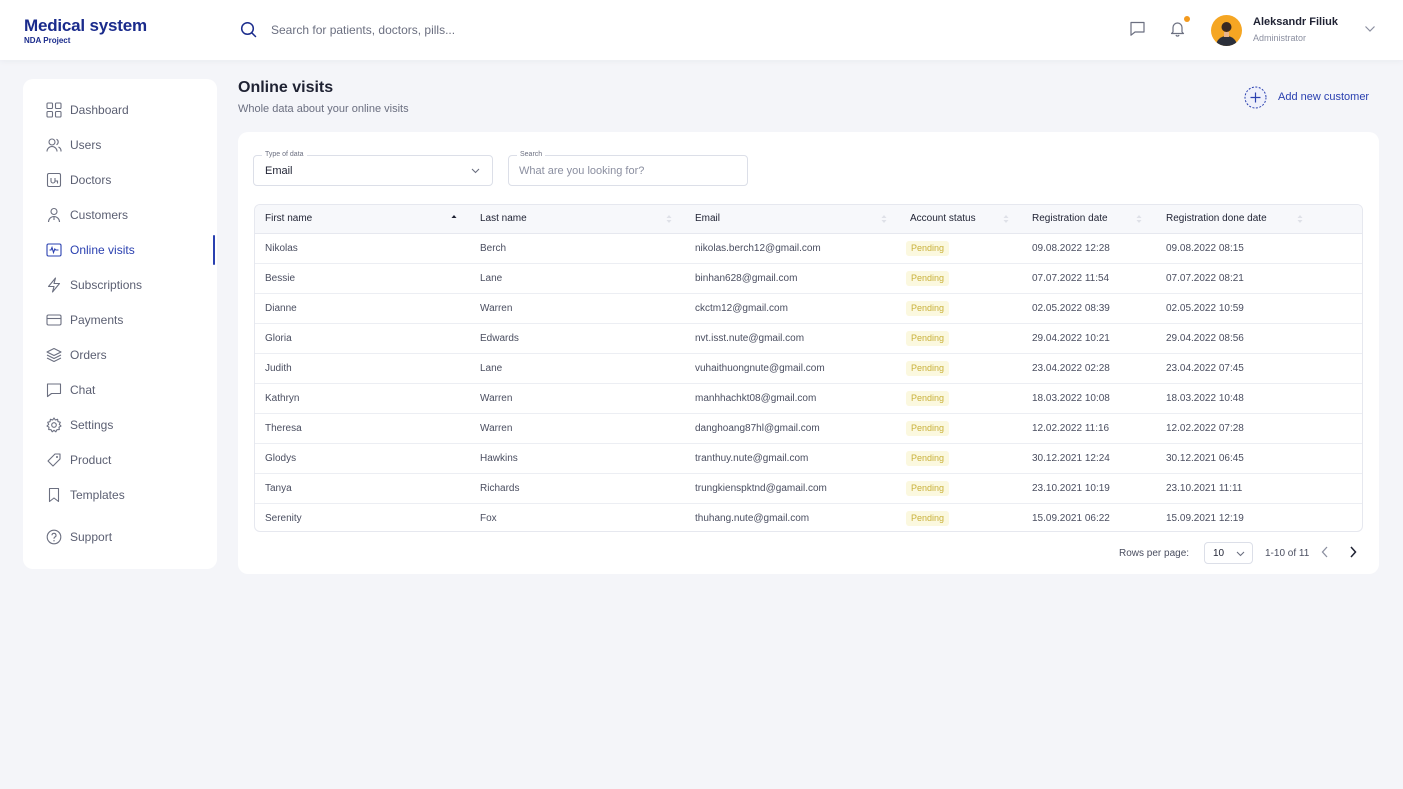 This screenshot has height=789, width=1403. I want to click on notification-dot, so click(1187, 19).